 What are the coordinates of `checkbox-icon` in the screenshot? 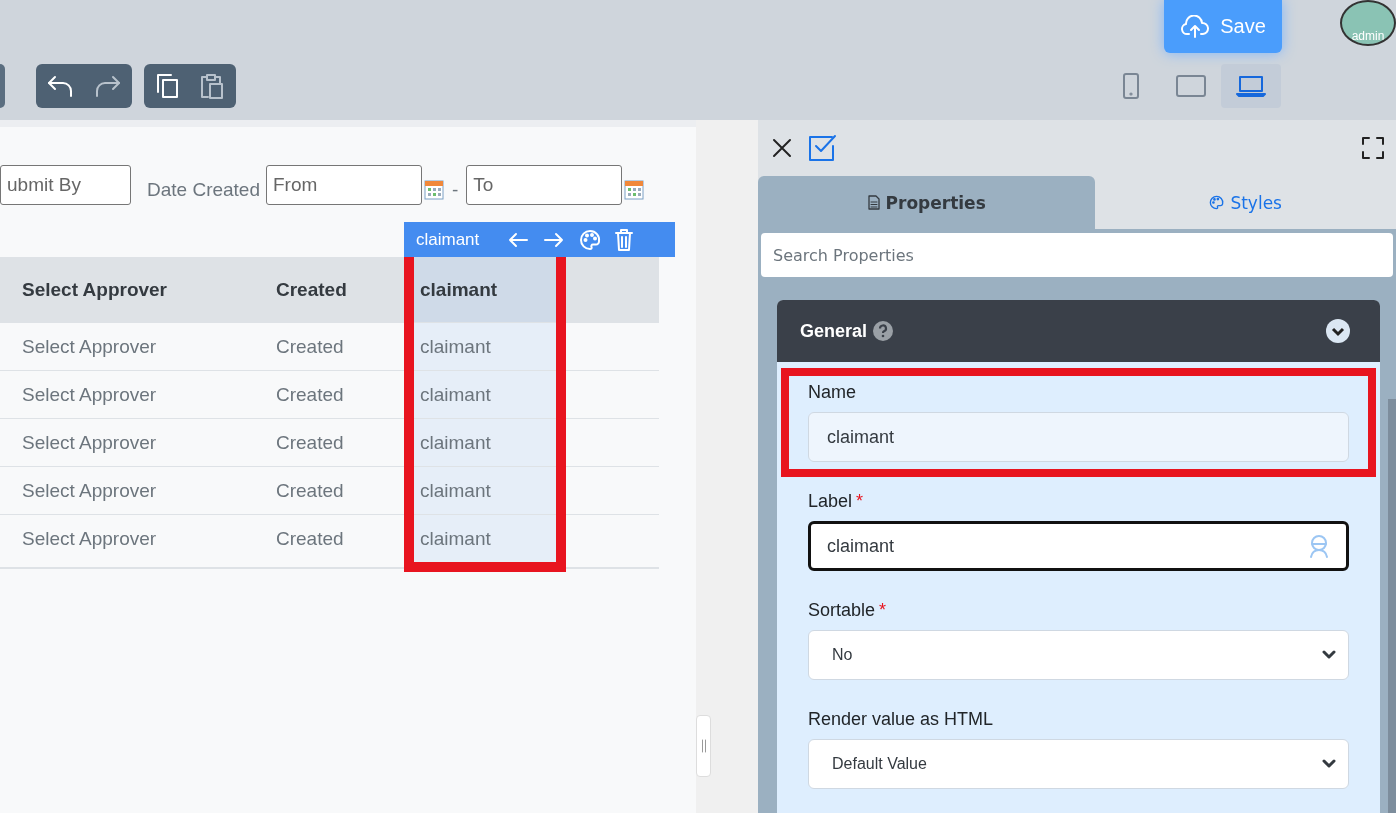 It's located at (823, 148).